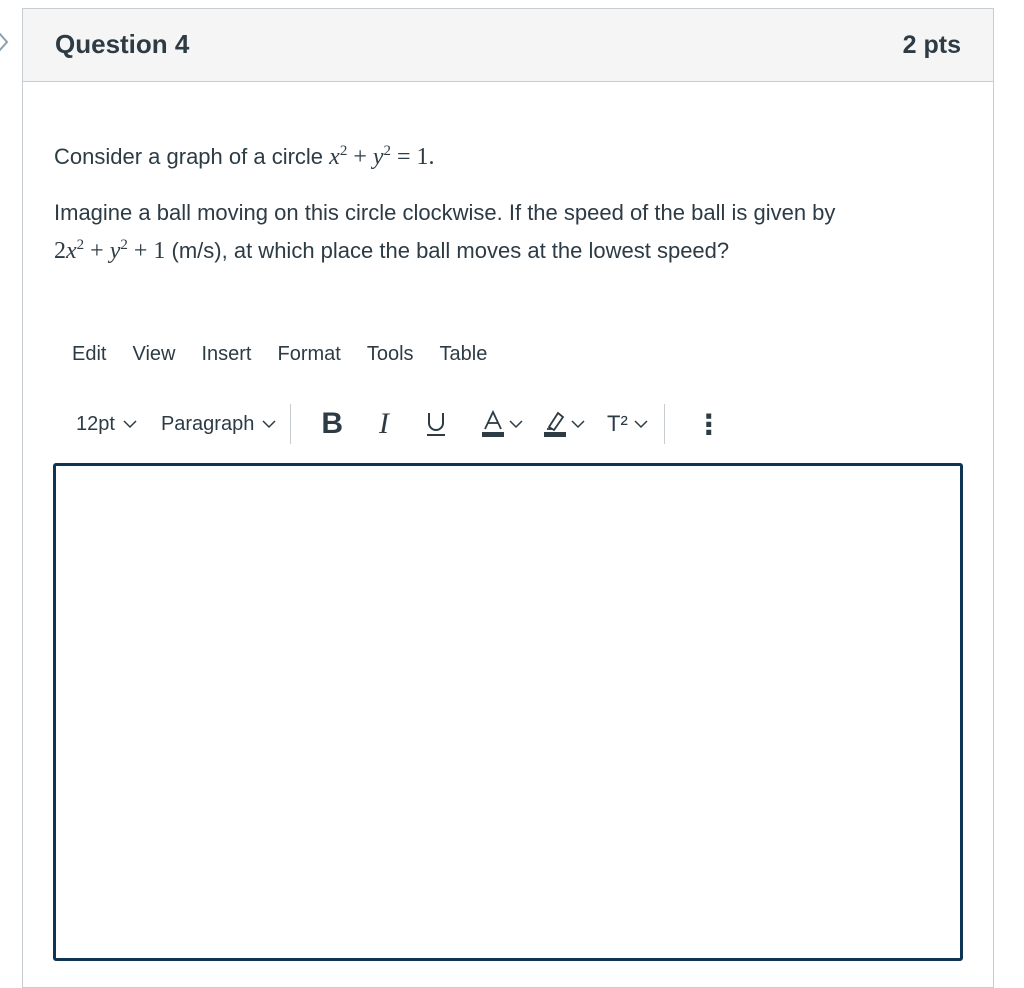  I want to click on block-format-select: Paragraph, so click(218, 424).